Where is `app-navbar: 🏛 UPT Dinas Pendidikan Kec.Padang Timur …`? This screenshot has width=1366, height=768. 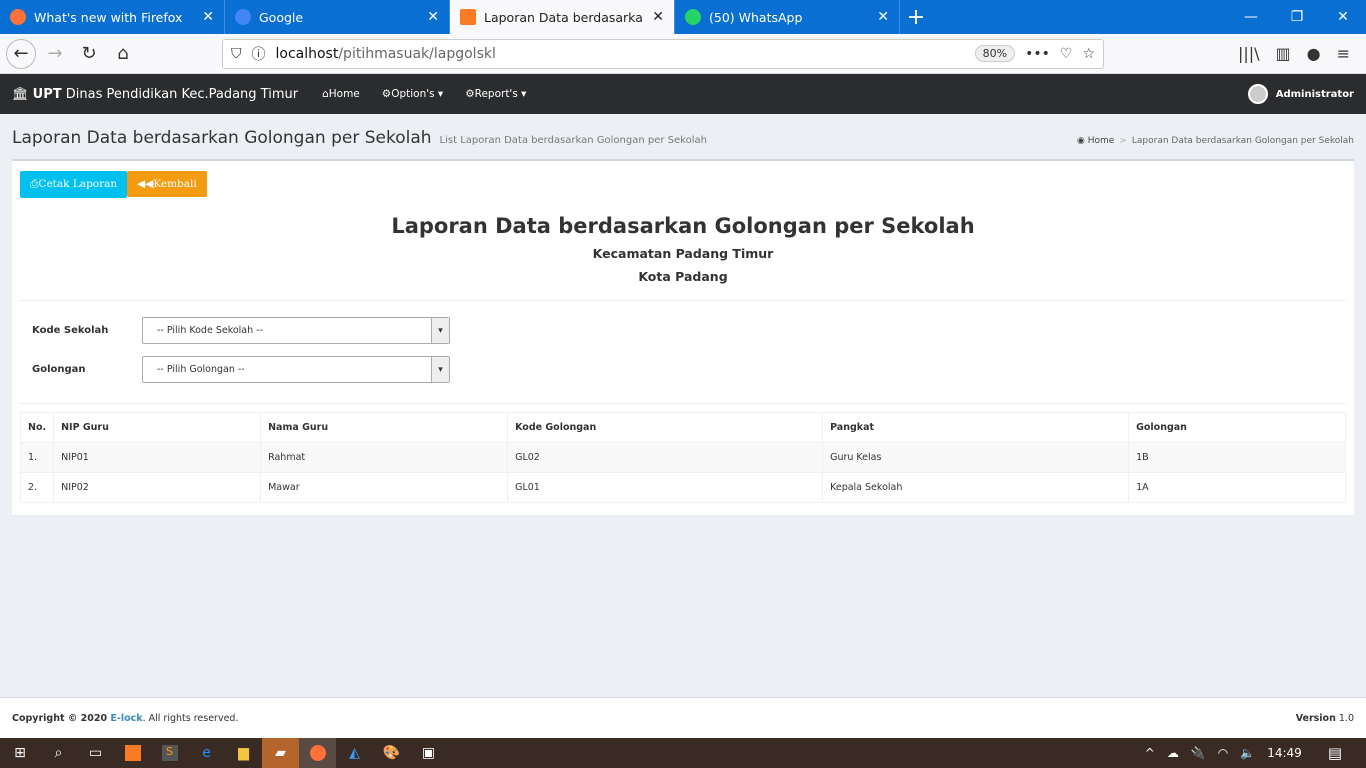 app-navbar: 🏛 UPT Dinas Pendidikan Kec.Padang Timur … is located at coordinates (683, 94).